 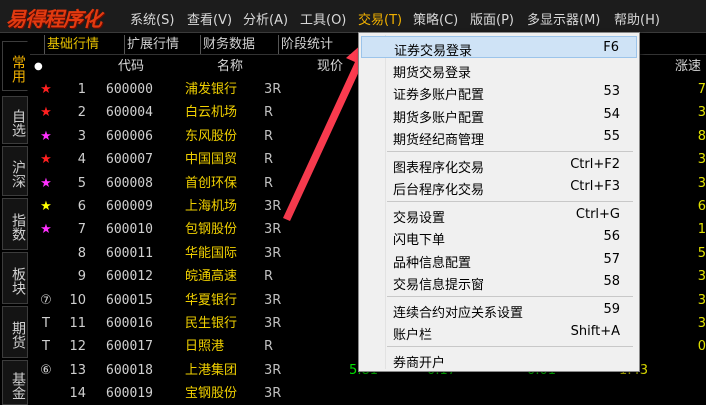 What do you see at coordinates (701, 206) in the screenshot?
I see `stock-speed: 6` at bounding box center [701, 206].